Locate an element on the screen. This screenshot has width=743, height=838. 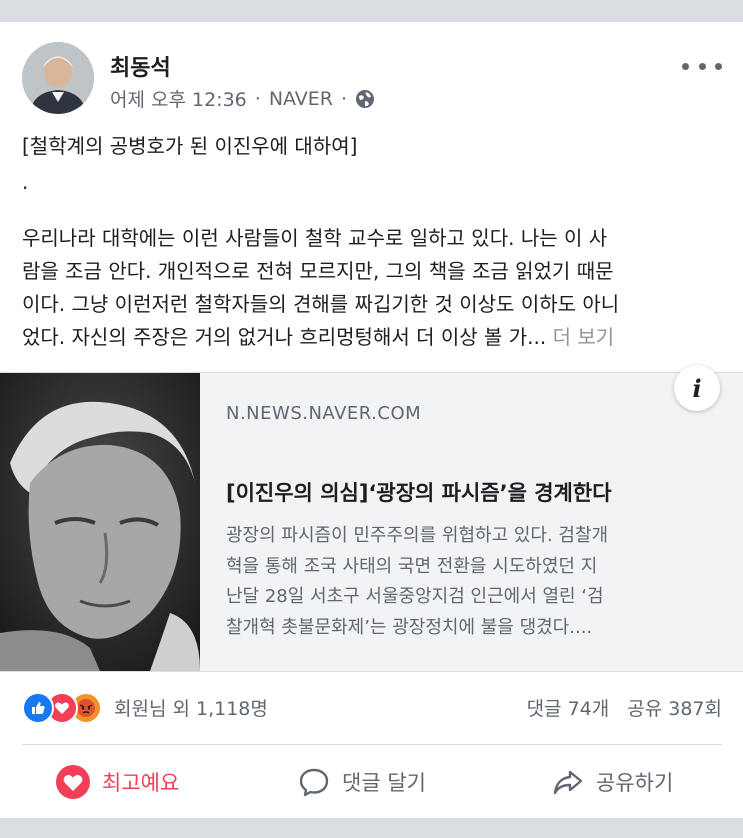
share-button: 공유하기 is located at coordinates (612, 782).